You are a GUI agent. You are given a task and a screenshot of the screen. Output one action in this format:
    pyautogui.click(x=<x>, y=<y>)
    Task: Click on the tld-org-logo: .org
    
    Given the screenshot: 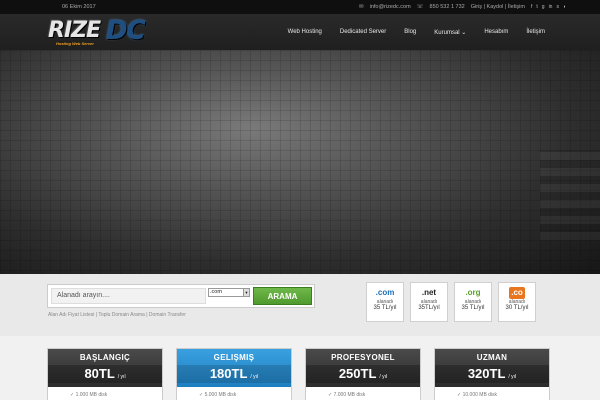 What is the action you would take?
    pyautogui.click(x=473, y=292)
    